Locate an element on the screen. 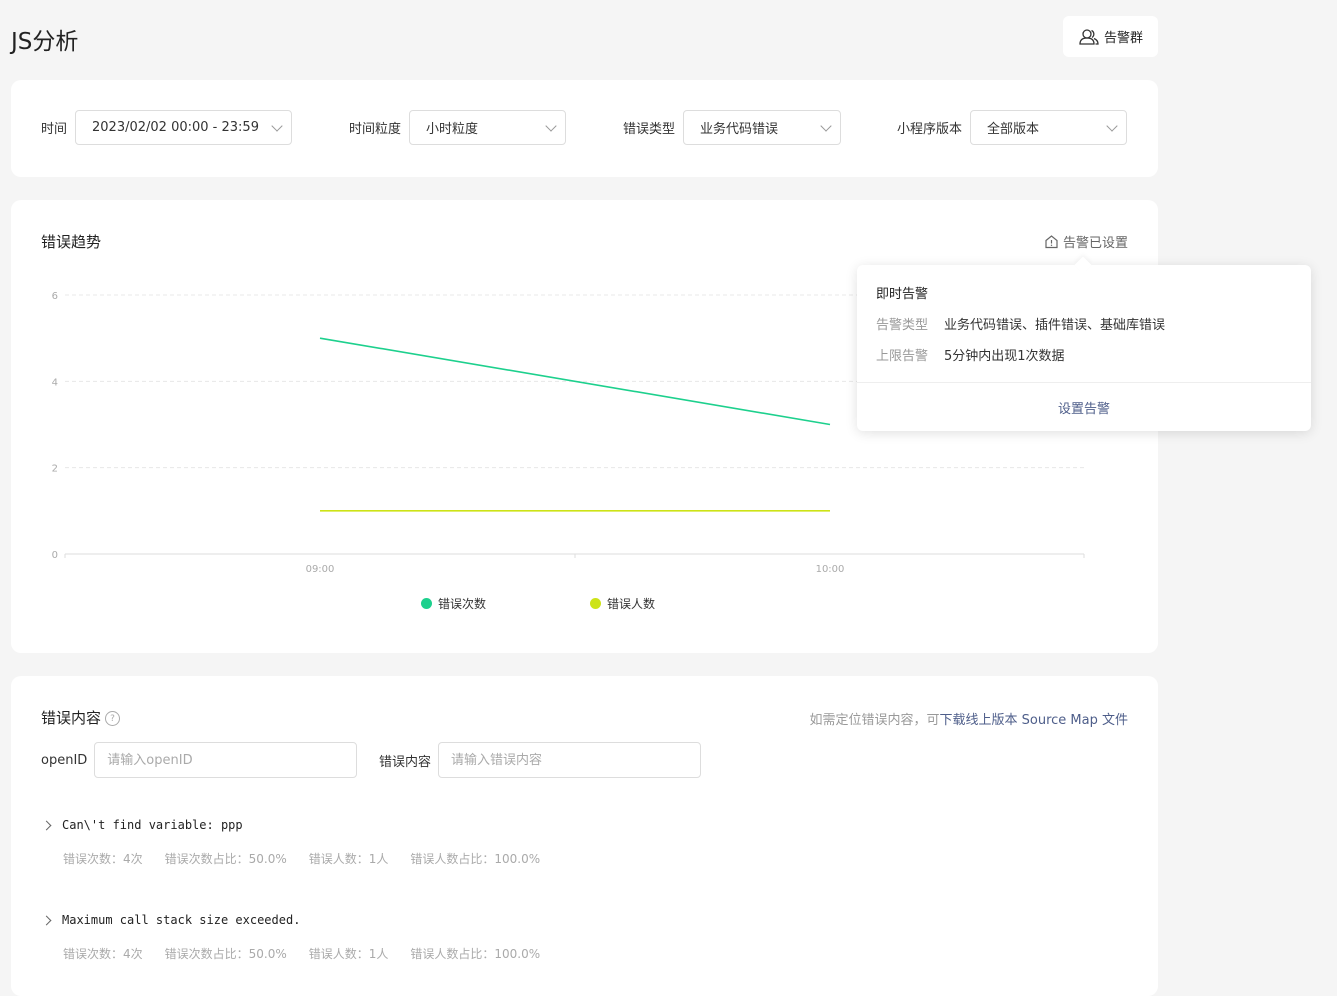 The height and width of the screenshot is (996, 1337). time-range-select: 2023/02/02 00:00 - 23:59 is located at coordinates (184, 127).